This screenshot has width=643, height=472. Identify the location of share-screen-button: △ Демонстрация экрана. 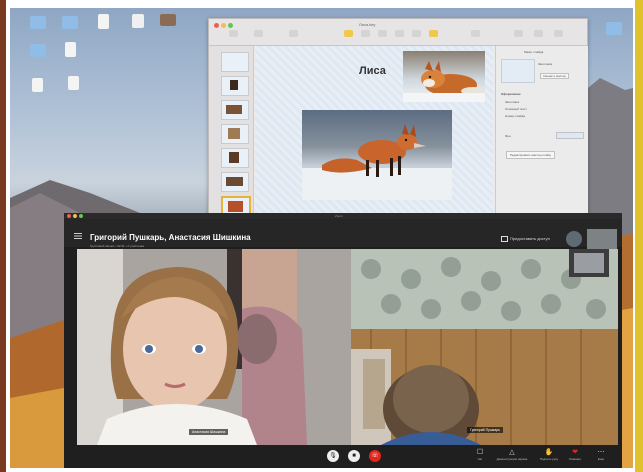
(512, 455).